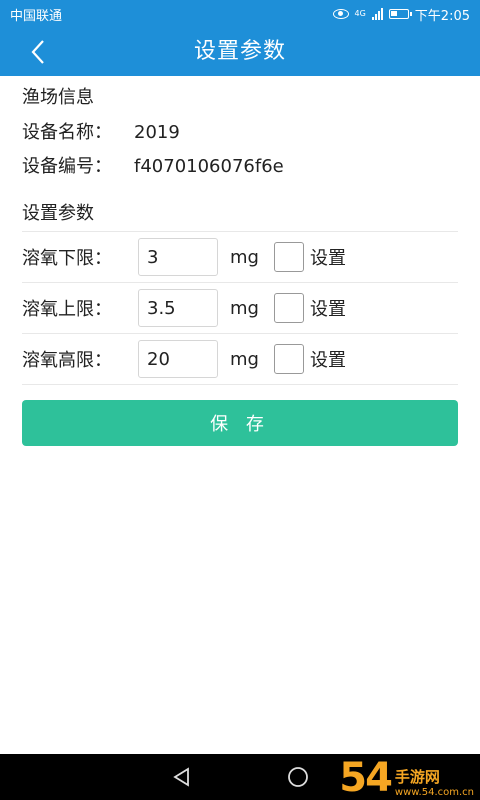  I want to click on watermark-name: 手游网, so click(417, 777).